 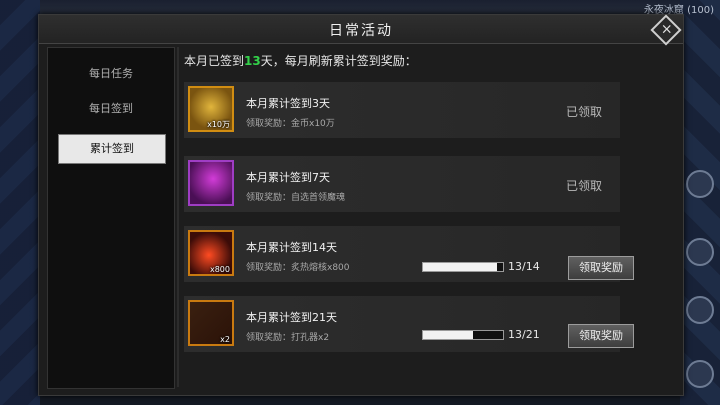 What do you see at coordinates (288, 338) in the screenshot?
I see `reward-desc: 领取奖励：打孔器x2` at bounding box center [288, 338].